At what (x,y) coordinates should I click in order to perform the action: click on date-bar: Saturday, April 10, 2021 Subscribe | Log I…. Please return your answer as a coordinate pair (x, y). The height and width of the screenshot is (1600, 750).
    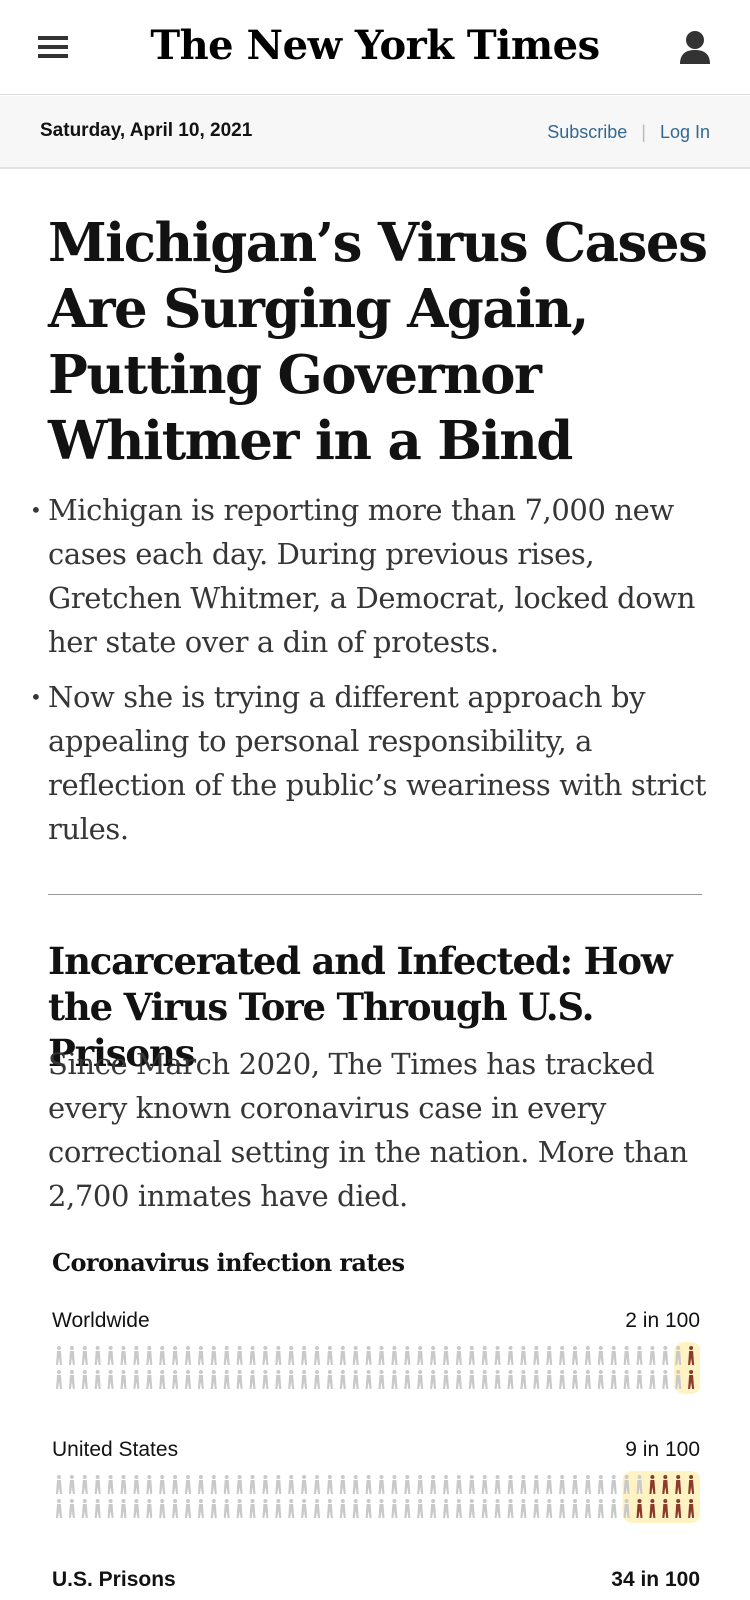
    Looking at the image, I should click on (375, 132).